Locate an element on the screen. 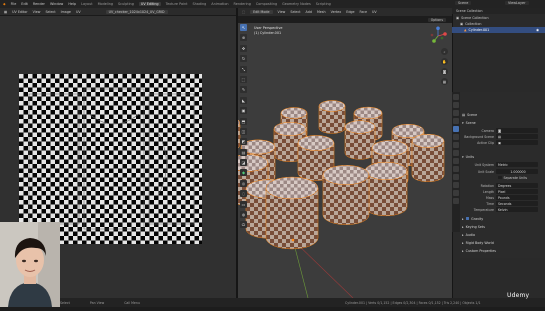 This screenshot has height=311, width=545. image-selector: UV_checker_1024x1024_UV_GRID is located at coordinates (136, 11).